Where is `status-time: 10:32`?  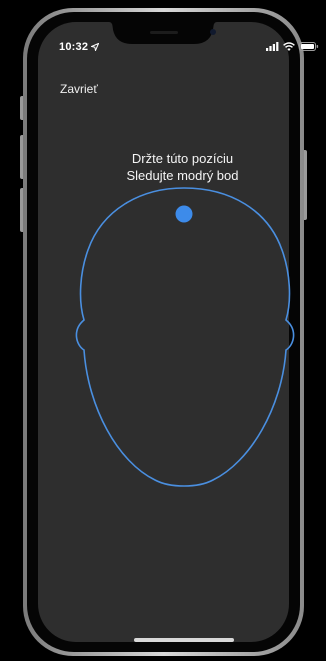 status-time: 10:32 is located at coordinates (79, 47).